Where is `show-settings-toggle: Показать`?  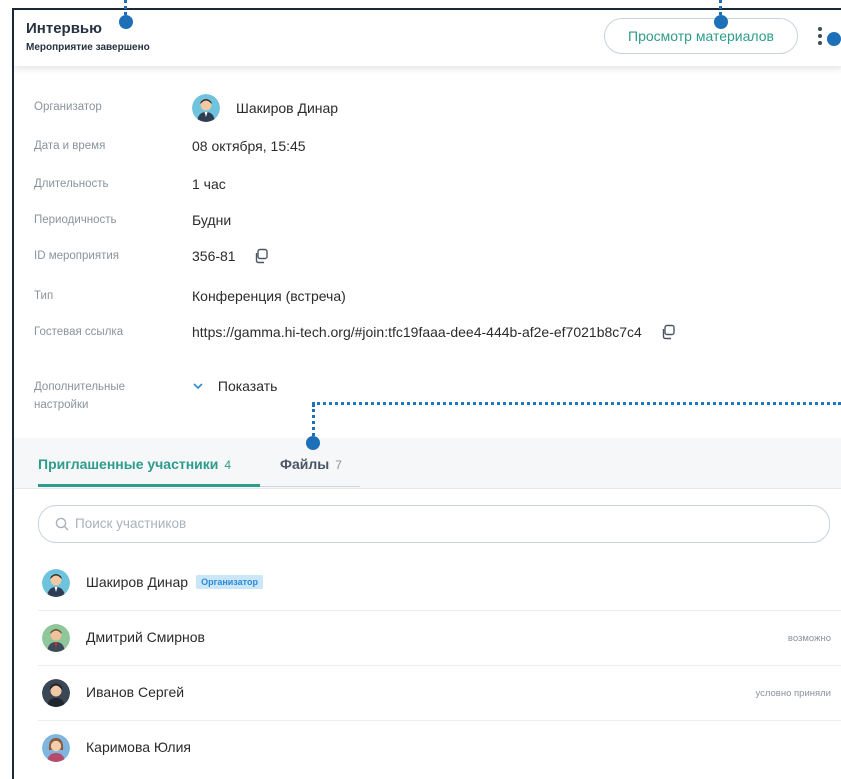
show-settings-toggle: Показать is located at coordinates (234, 386).